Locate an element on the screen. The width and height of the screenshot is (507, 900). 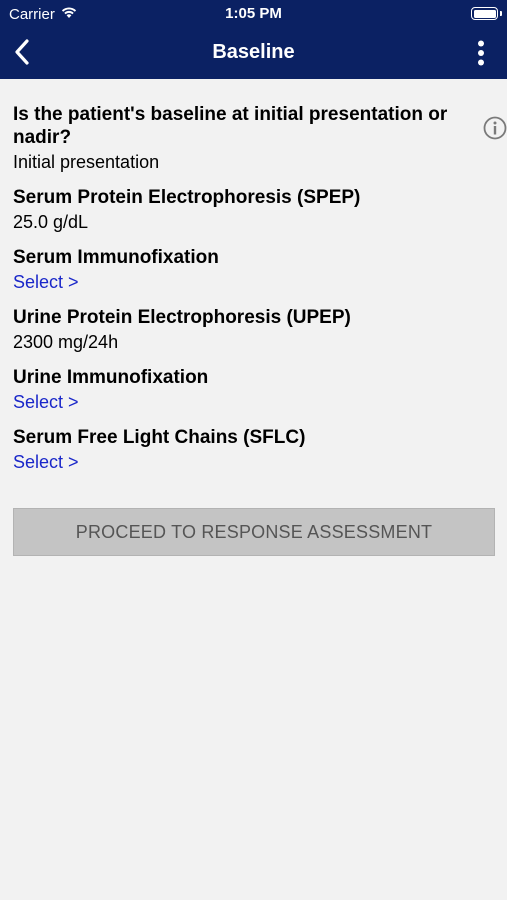
info-icon is located at coordinates (495, 128).